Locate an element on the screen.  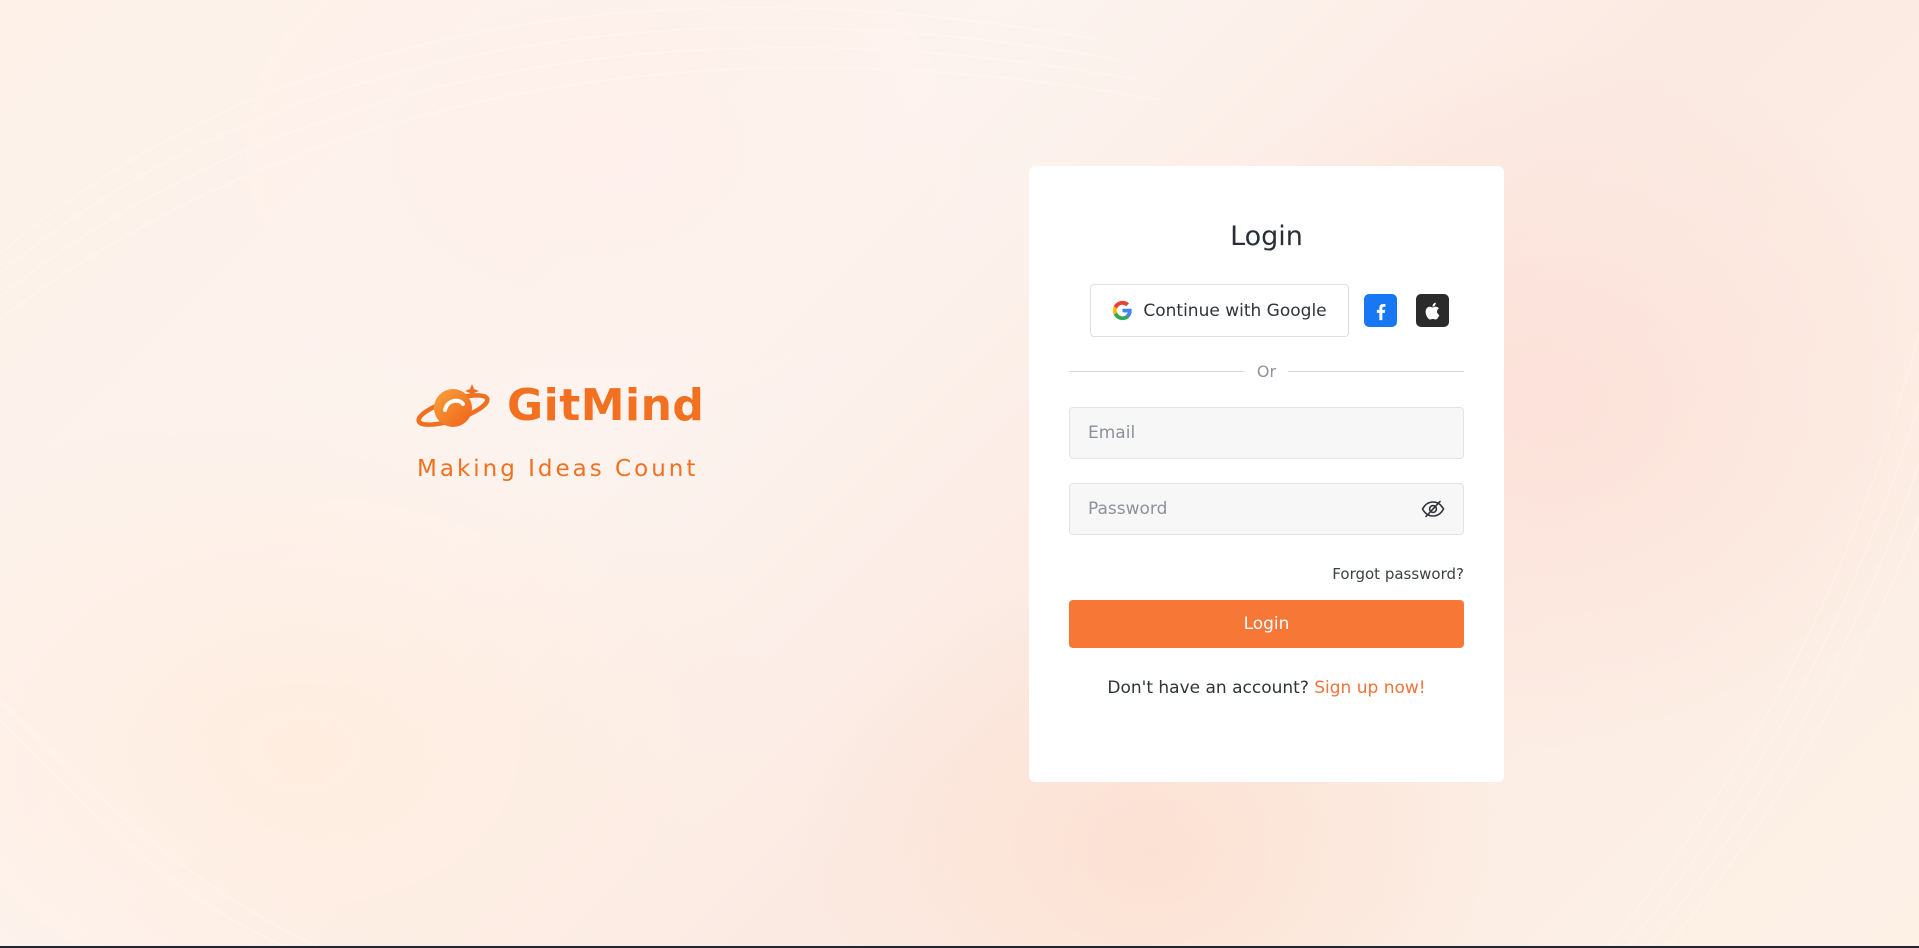
facebook-login-button is located at coordinates (1380, 310).